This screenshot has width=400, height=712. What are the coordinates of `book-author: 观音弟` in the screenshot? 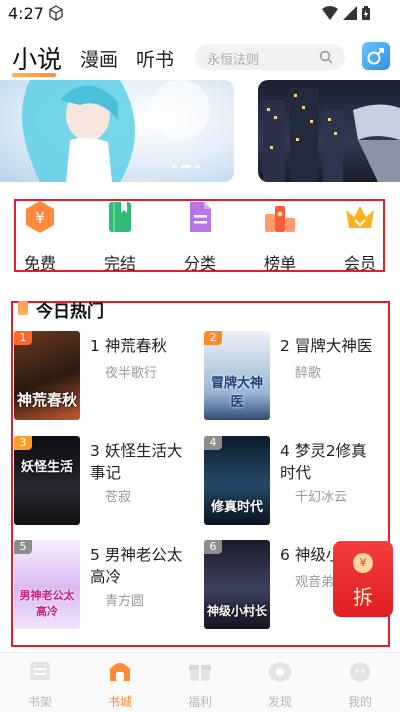 It's located at (315, 582).